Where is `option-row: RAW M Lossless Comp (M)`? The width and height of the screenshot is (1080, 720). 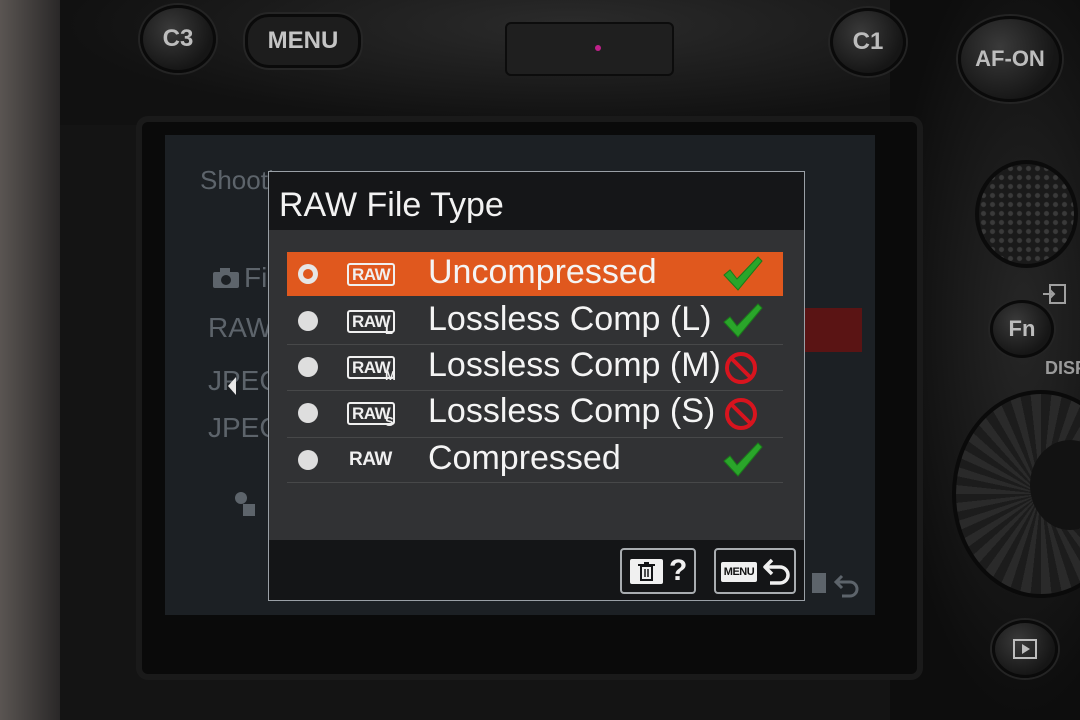 option-row: RAW M Lossless Comp (M) is located at coordinates (535, 368).